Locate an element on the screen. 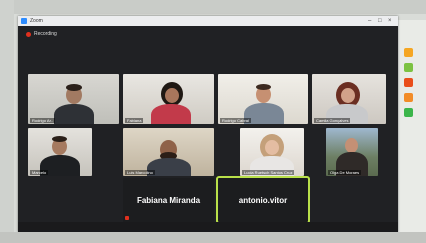 This screenshot has width=426, height=243. meeting-toolbar is located at coordinates (208, 227).